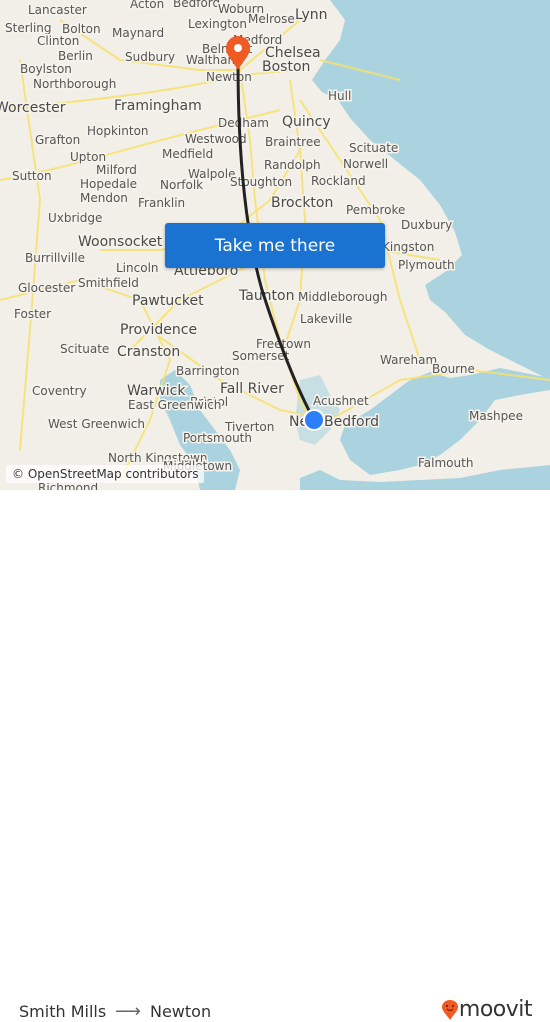  Describe the element at coordinates (339, 96) in the screenshot. I see `place-label: Hull` at that location.